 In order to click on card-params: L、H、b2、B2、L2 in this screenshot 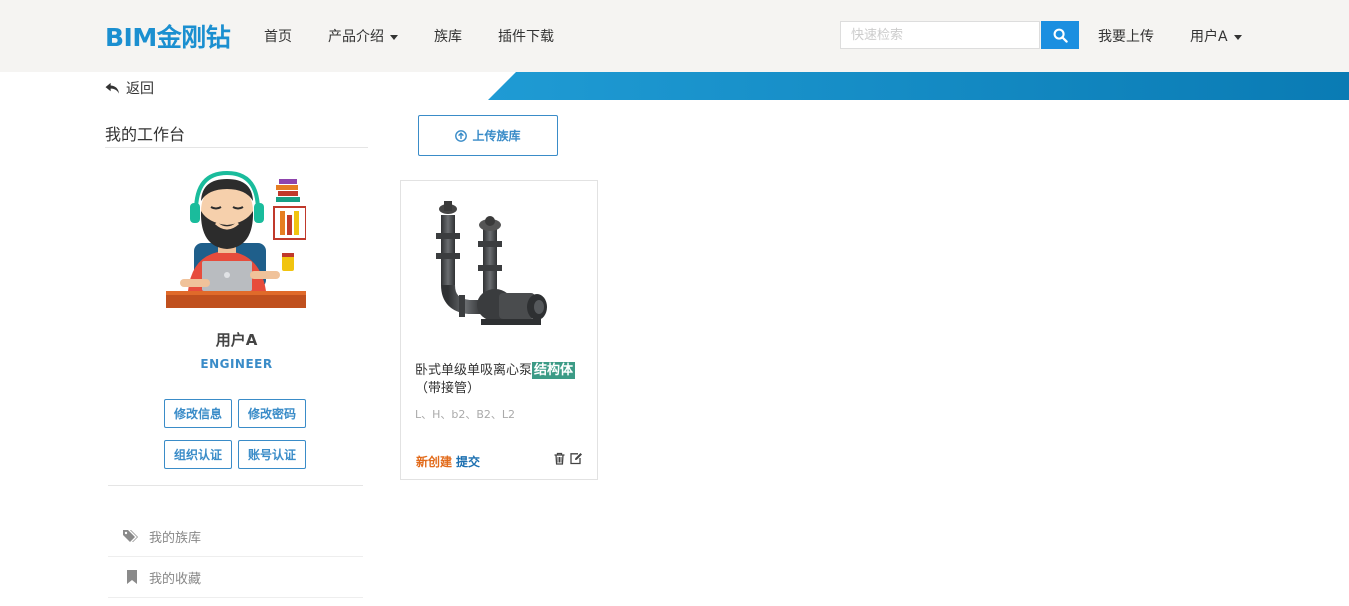, I will do `click(465, 414)`.